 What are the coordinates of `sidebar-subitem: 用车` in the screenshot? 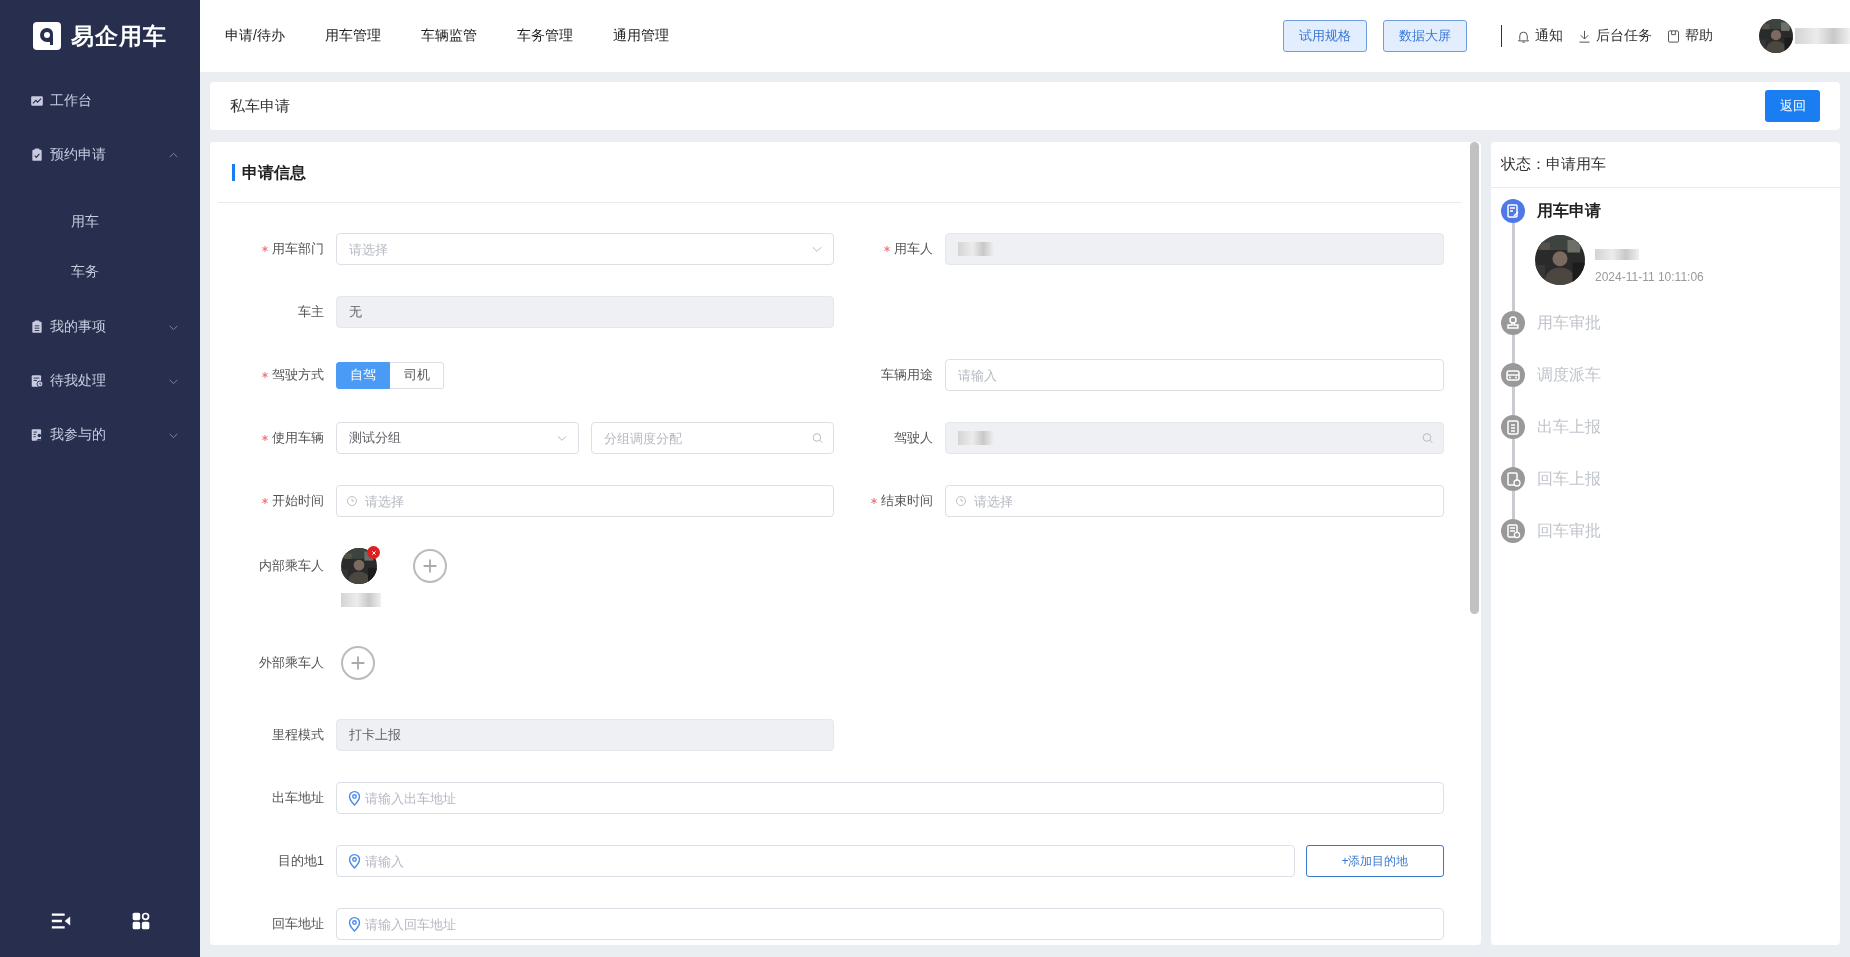 It's located at (100, 222).